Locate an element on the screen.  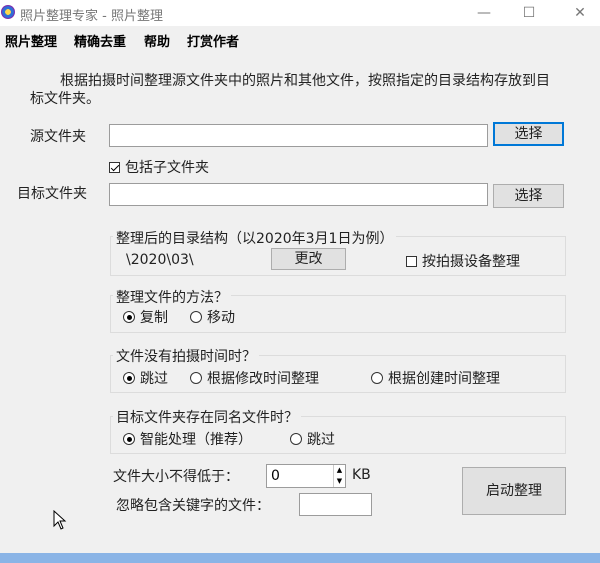
conflict-smart-radio: 智能处理（推荐） is located at coordinates (187, 439).